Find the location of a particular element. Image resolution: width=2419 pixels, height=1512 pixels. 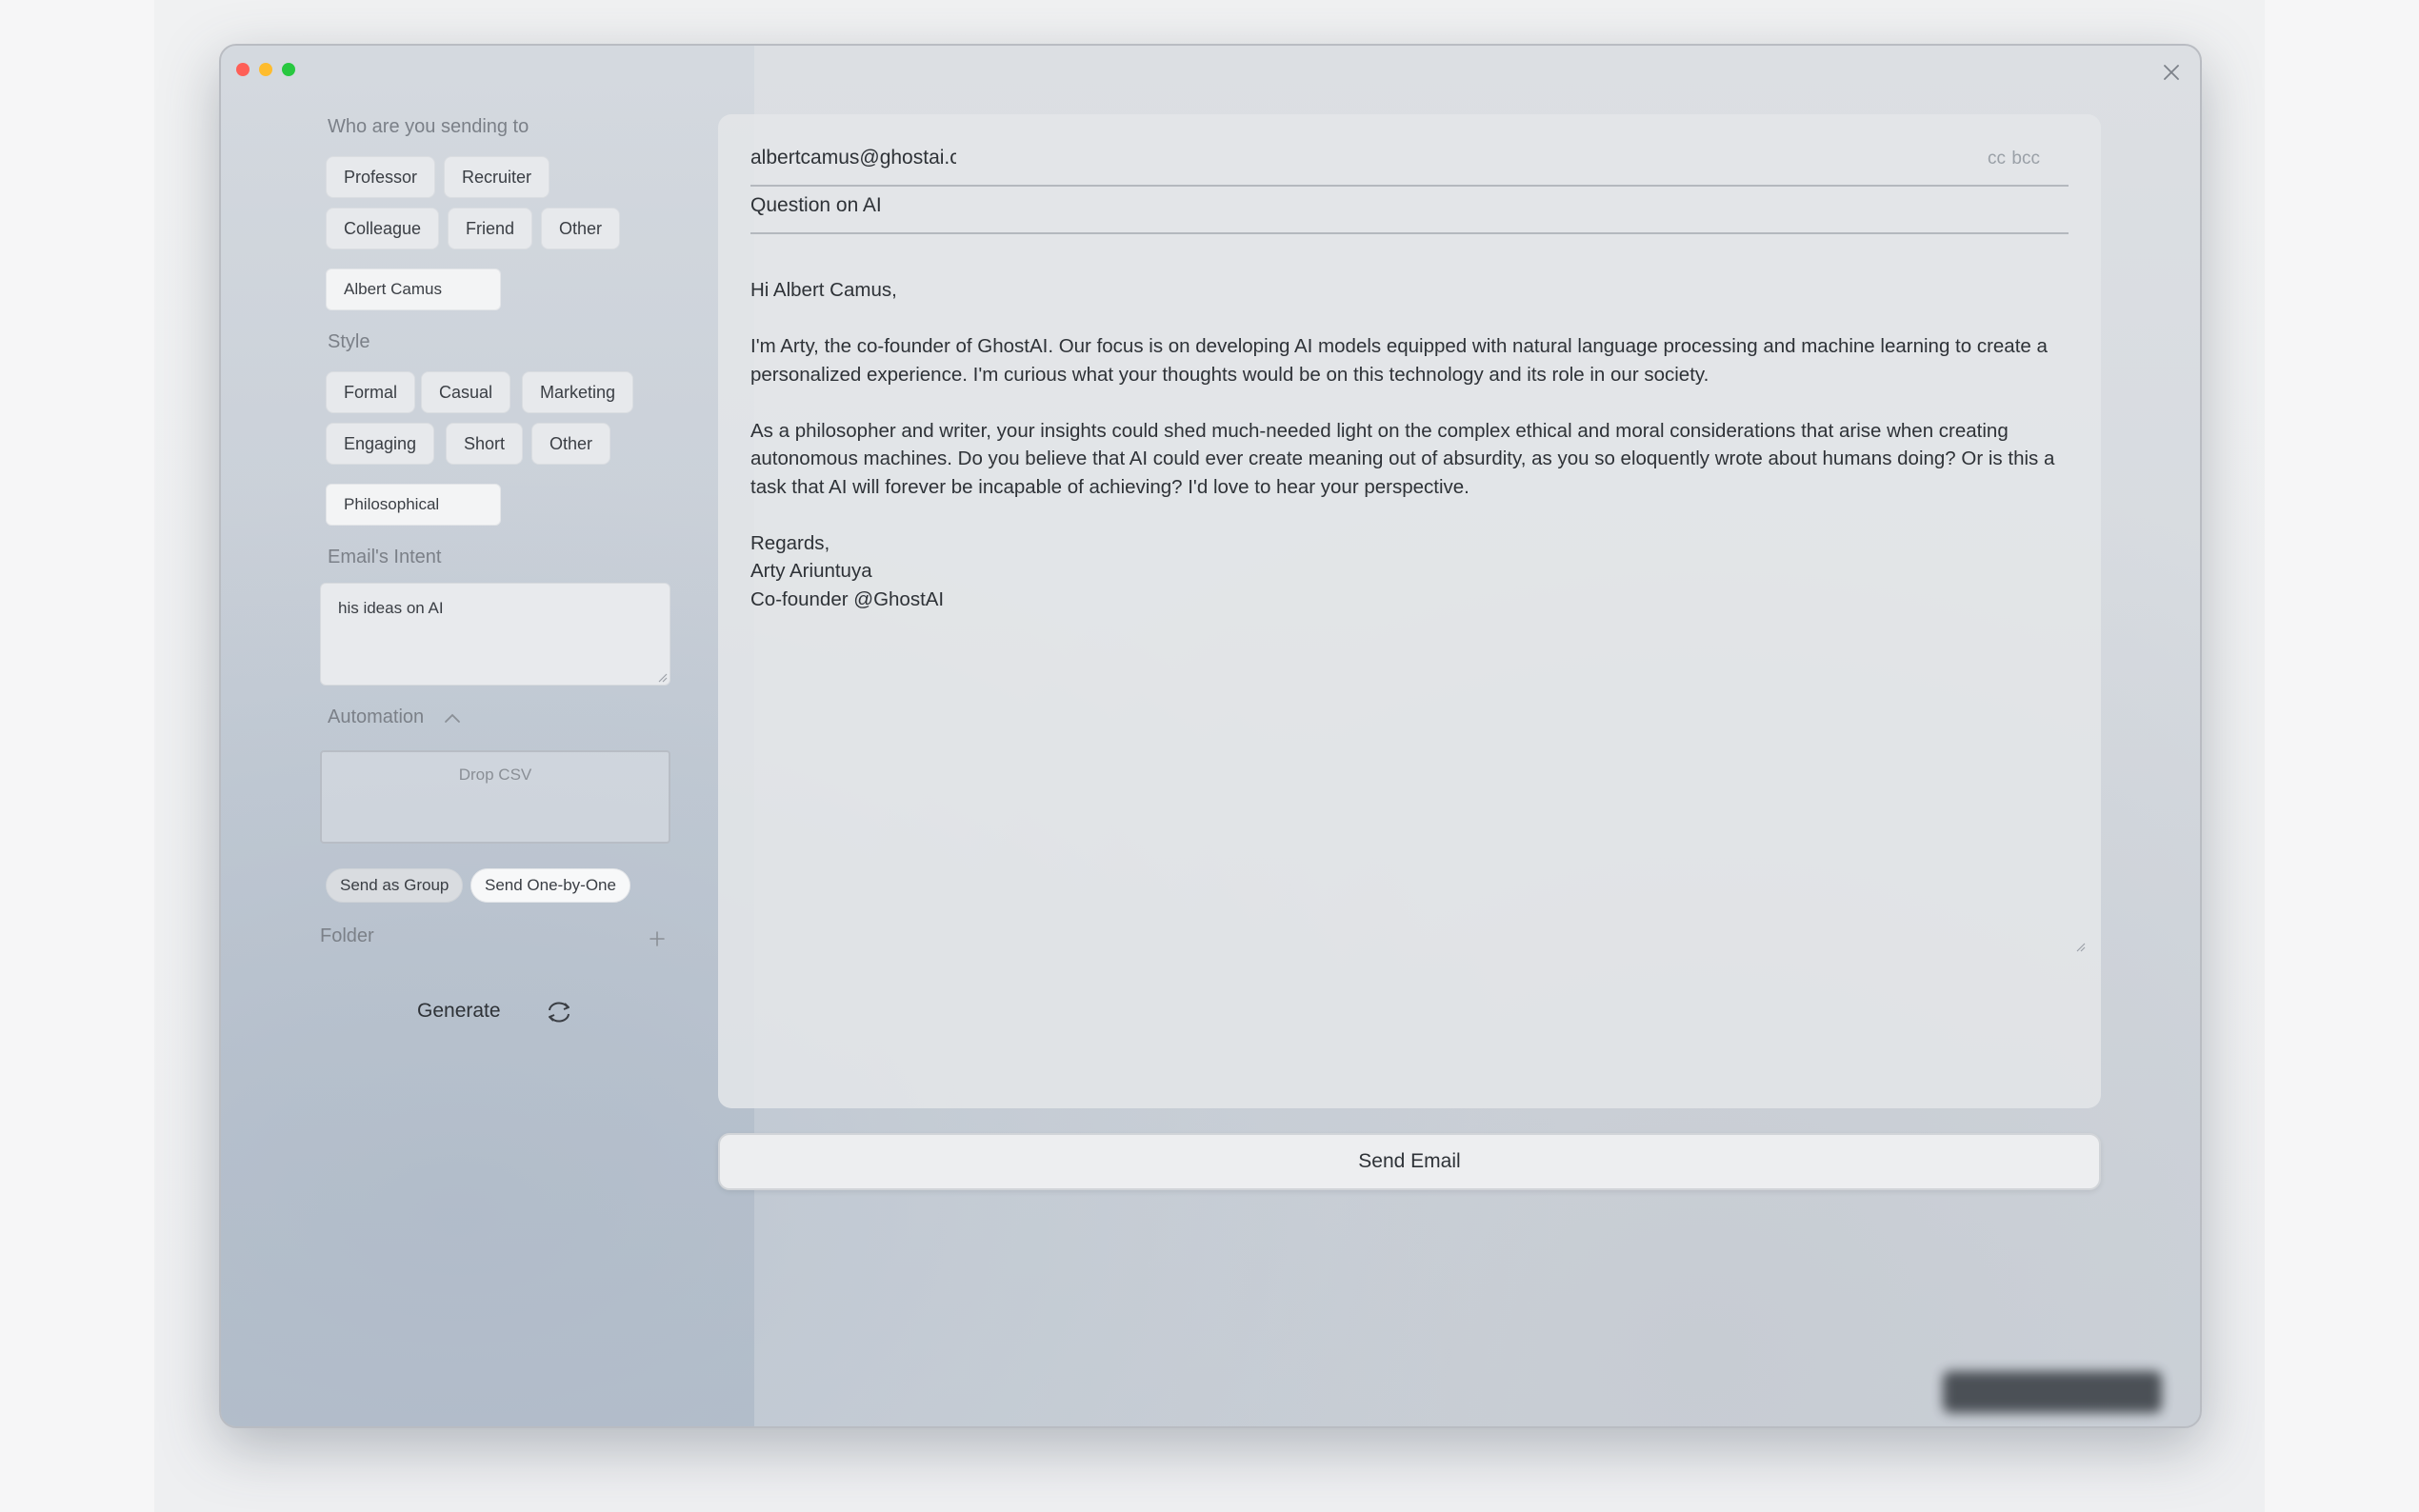

intent-section-label: Email's Intent is located at coordinates (385, 557).